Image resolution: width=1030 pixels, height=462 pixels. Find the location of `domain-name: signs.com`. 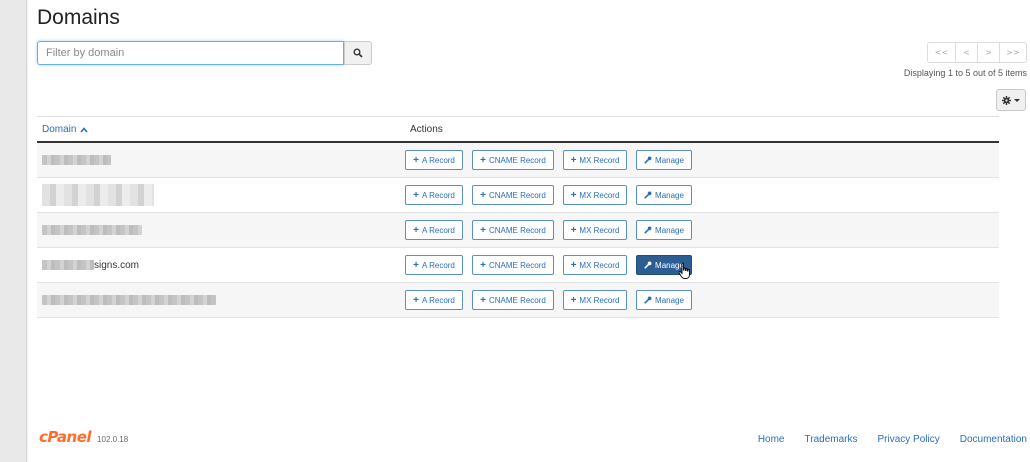

domain-name: signs.com is located at coordinates (90, 265).